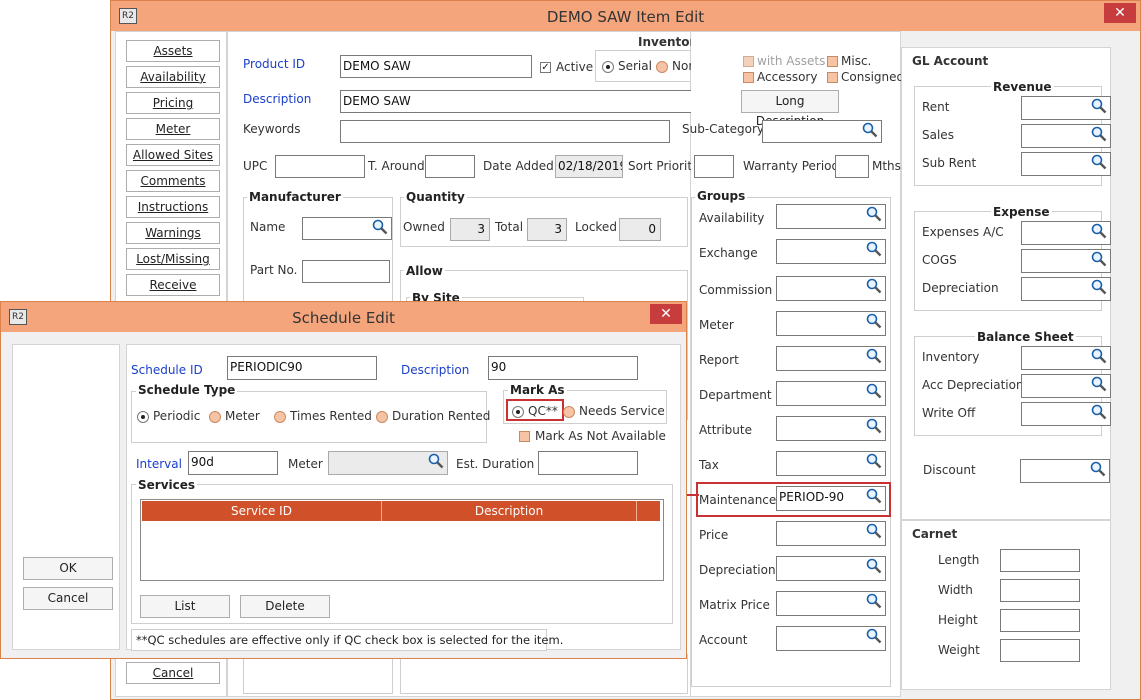 Image resolution: width=1141 pixels, height=700 pixels. I want to click on serial-label: Serial, so click(635, 66).